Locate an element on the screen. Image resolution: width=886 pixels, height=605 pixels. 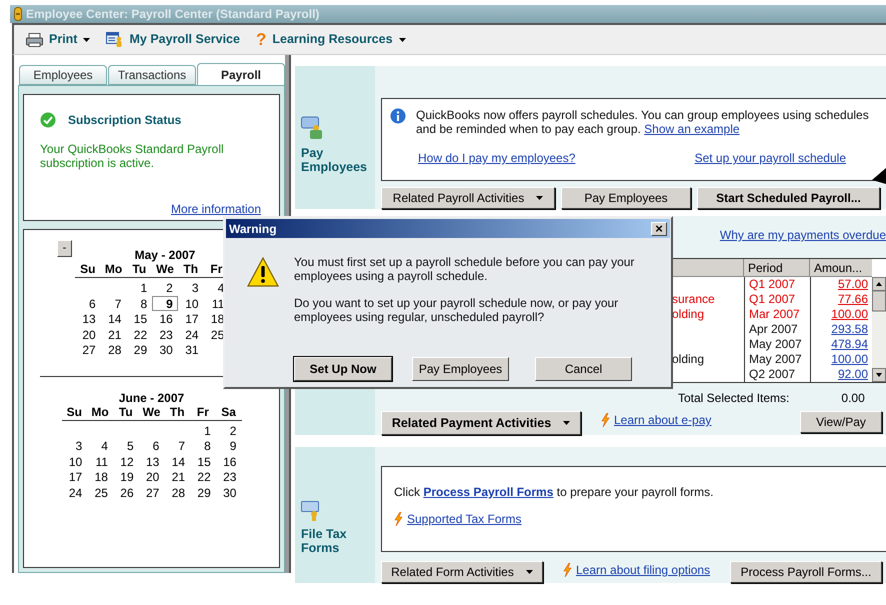
warning-icon is located at coordinates (263, 272).